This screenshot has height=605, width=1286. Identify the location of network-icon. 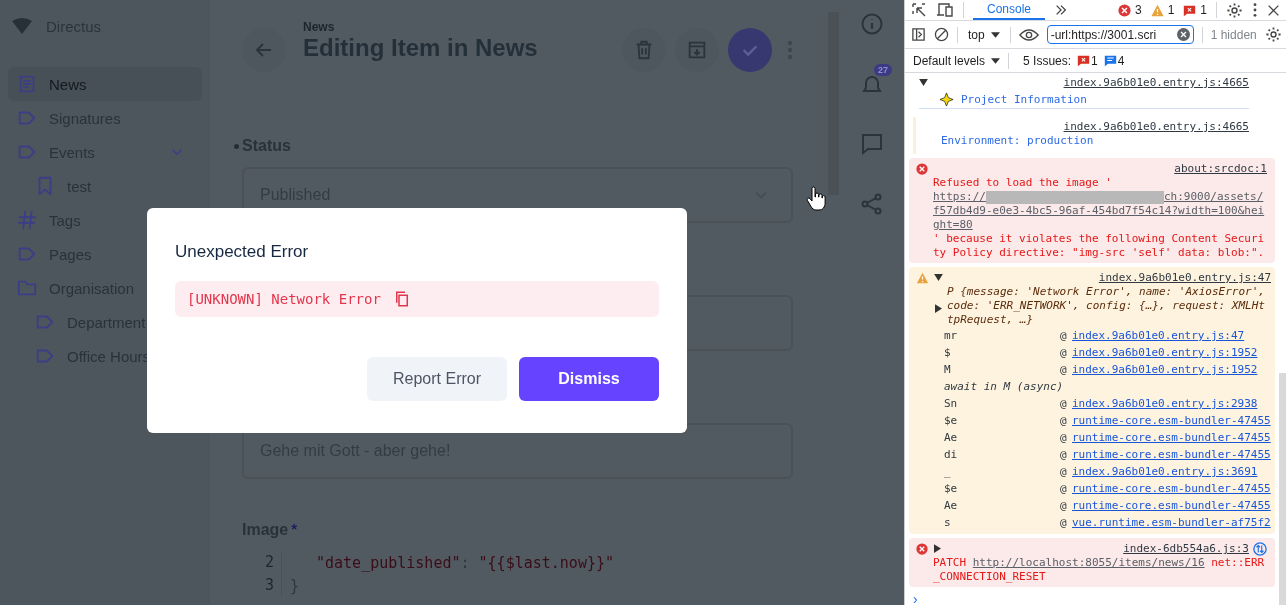
(1260, 548).